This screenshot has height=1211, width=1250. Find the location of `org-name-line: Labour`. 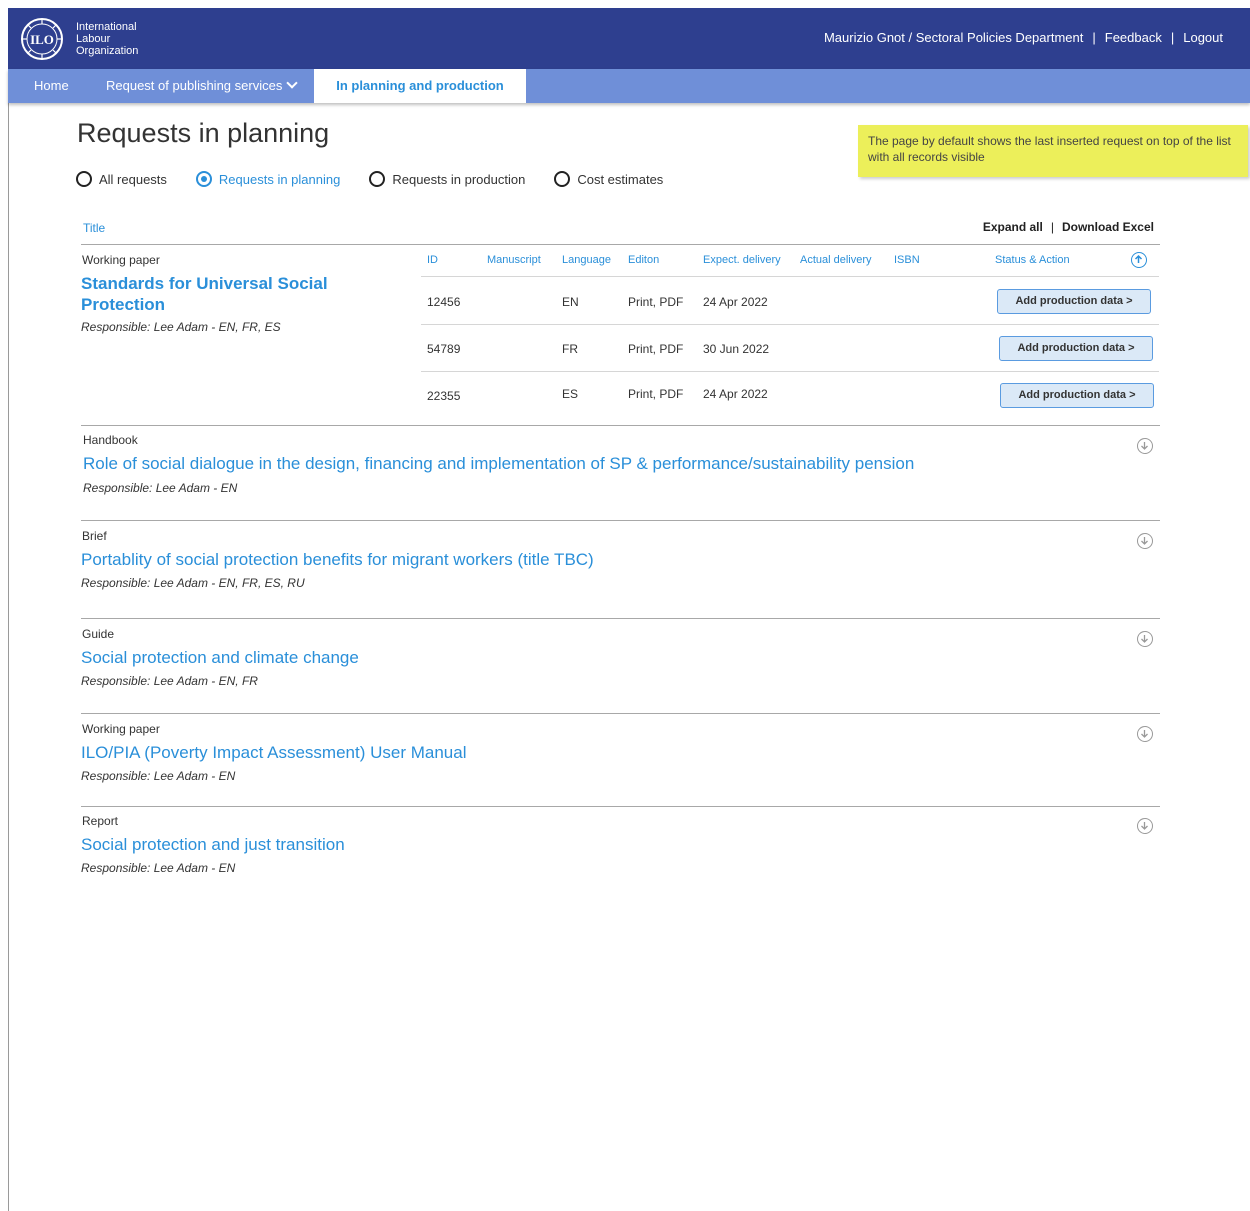

org-name-line: Labour is located at coordinates (93, 39).